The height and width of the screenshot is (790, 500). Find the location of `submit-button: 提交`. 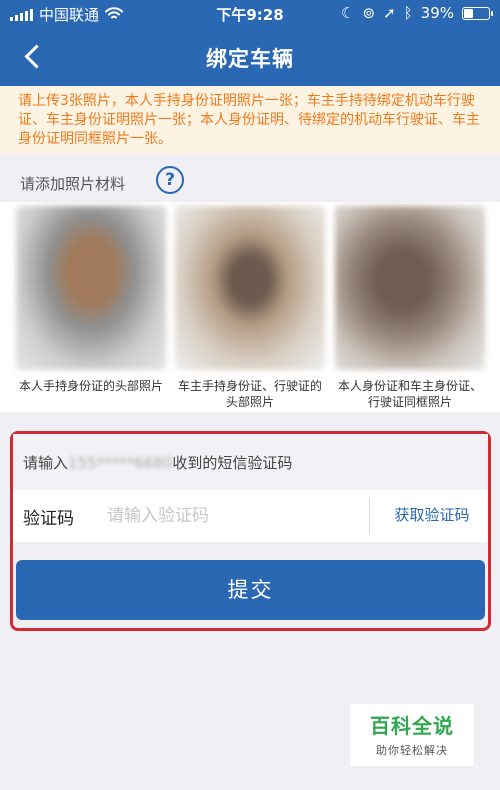

submit-button: 提交 is located at coordinates (250, 590).